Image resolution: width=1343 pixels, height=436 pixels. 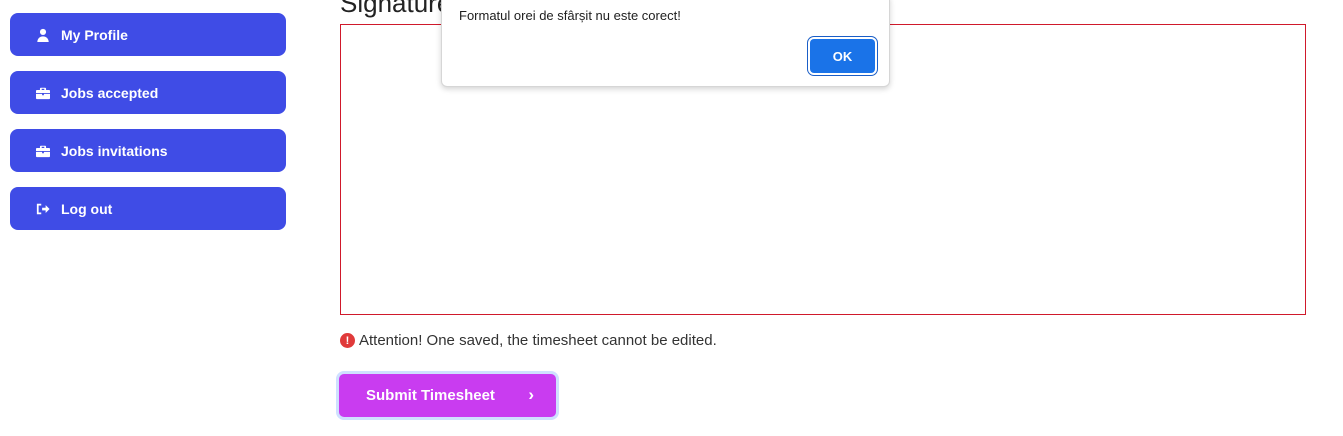 I want to click on sidebar-item-label: My Profile, so click(x=94, y=34).